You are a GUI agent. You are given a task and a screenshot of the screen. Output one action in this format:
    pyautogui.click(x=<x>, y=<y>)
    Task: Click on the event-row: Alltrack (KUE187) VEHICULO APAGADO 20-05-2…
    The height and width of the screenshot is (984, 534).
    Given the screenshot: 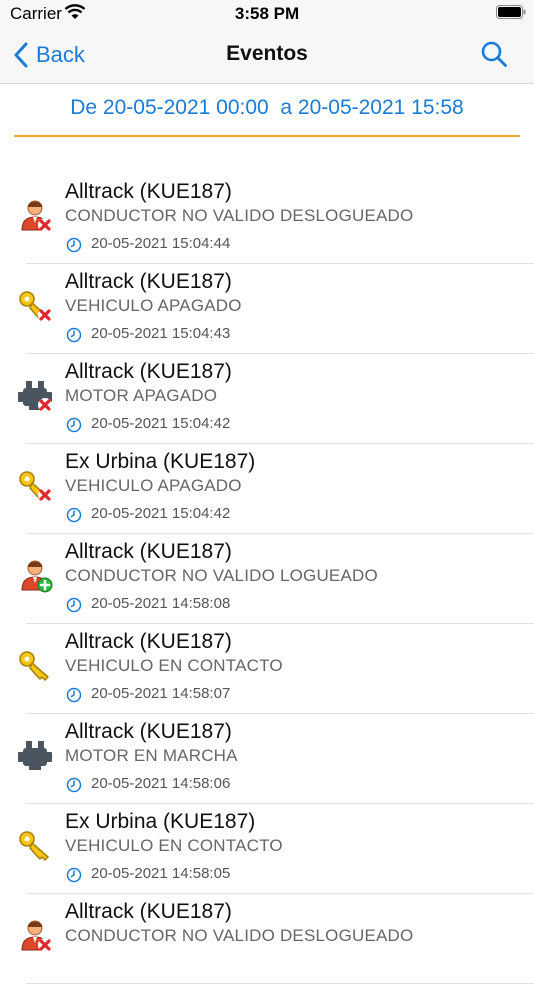 What is the action you would take?
    pyautogui.click(x=267, y=309)
    